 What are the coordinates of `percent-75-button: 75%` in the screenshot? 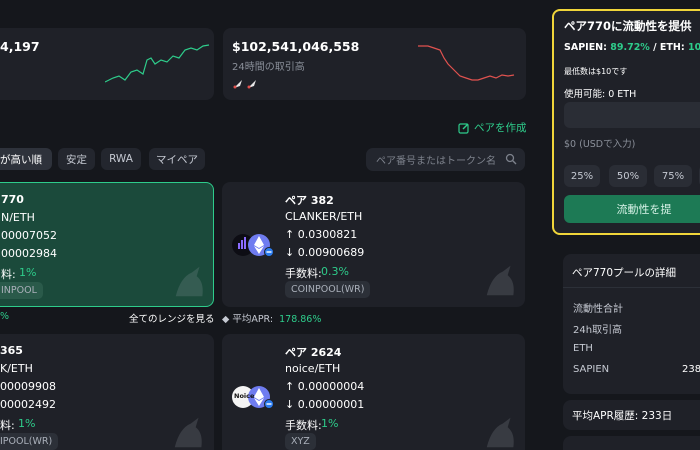 It's located at (673, 176).